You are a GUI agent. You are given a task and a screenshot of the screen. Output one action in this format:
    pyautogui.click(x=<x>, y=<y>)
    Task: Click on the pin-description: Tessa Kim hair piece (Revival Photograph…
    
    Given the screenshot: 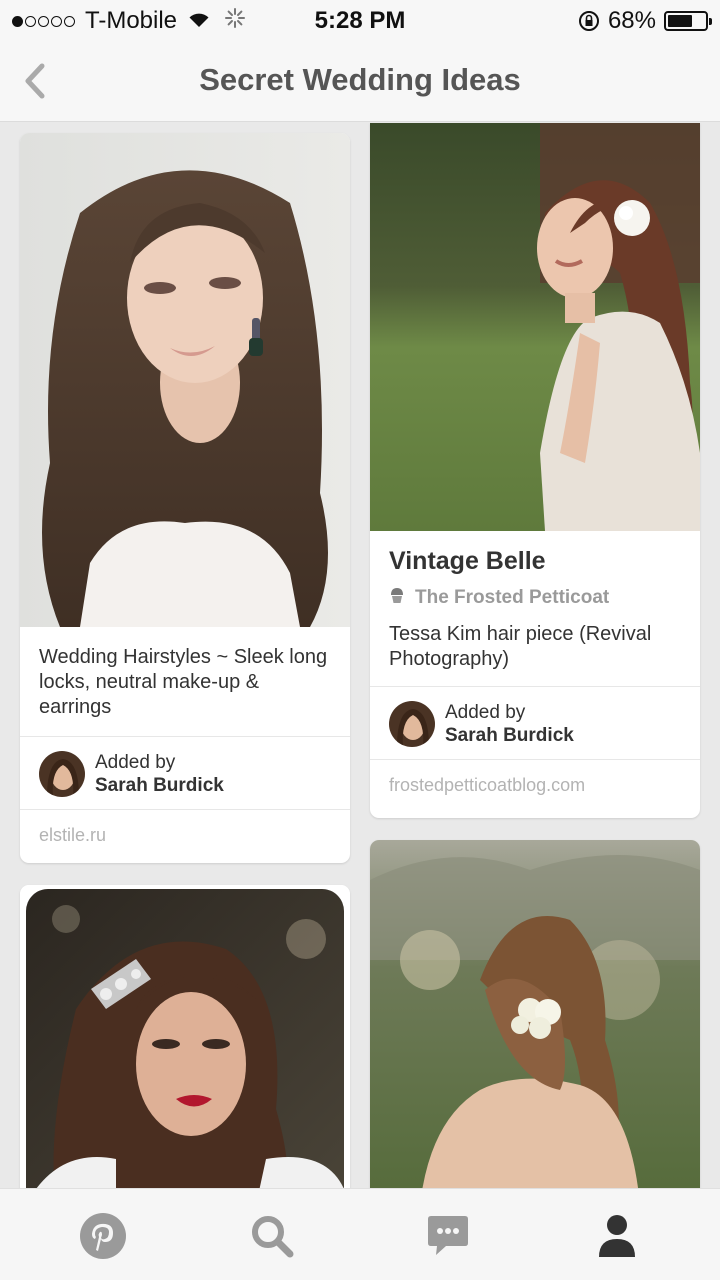 What is the action you would take?
    pyautogui.click(x=535, y=648)
    